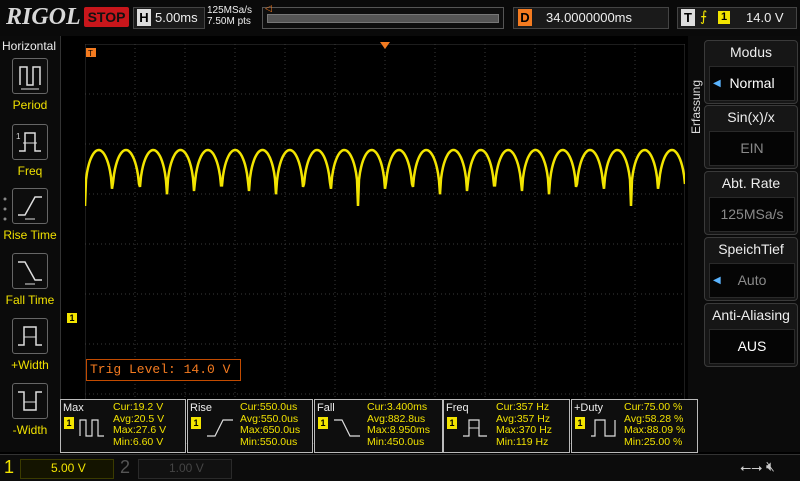 The height and width of the screenshot is (481, 800). I want to click on run-stop-indicator: STOP, so click(106, 17).